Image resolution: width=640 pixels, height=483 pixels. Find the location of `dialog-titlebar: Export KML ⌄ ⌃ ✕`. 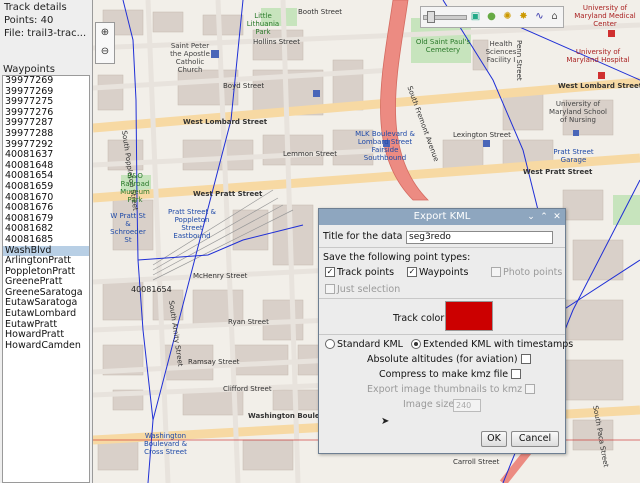

dialog-titlebar: Export KML ⌄ ⌃ ✕ is located at coordinates (442, 217).